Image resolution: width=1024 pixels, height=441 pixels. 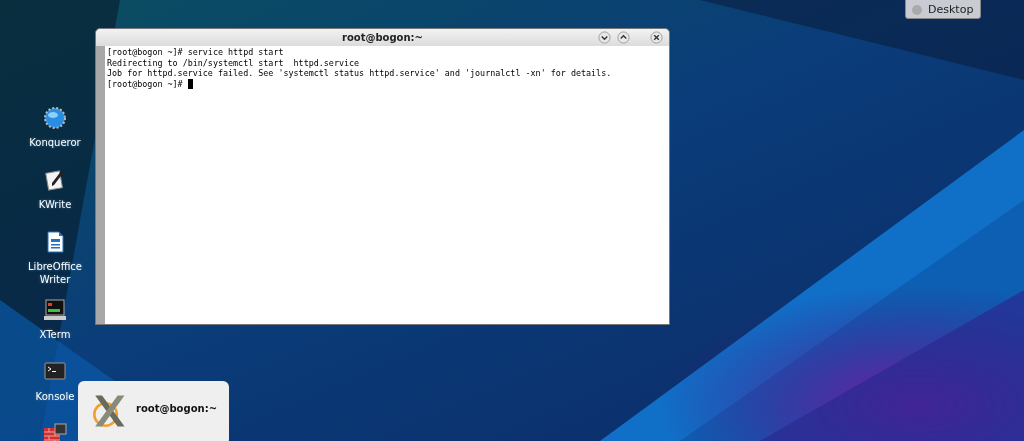 What do you see at coordinates (55, 142) in the screenshot?
I see `icon-label: Konqueror` at bounding box center [55, 142].